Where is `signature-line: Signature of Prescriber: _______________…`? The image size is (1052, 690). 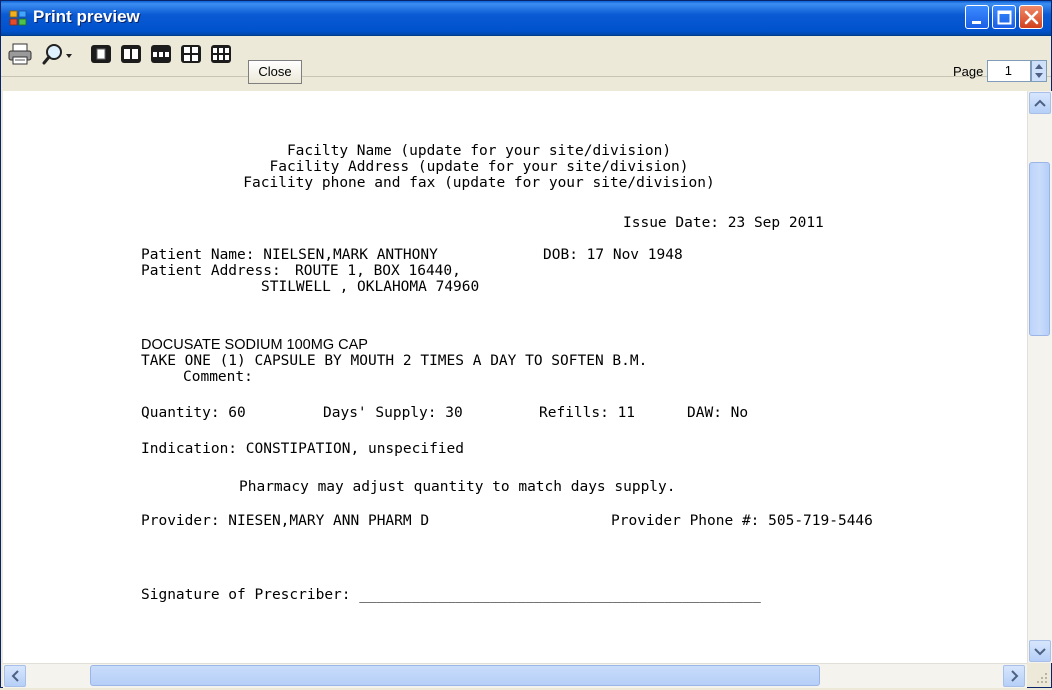
signature-line: Signature of Prescriber: _______________… is located at coordinates (451, 595).